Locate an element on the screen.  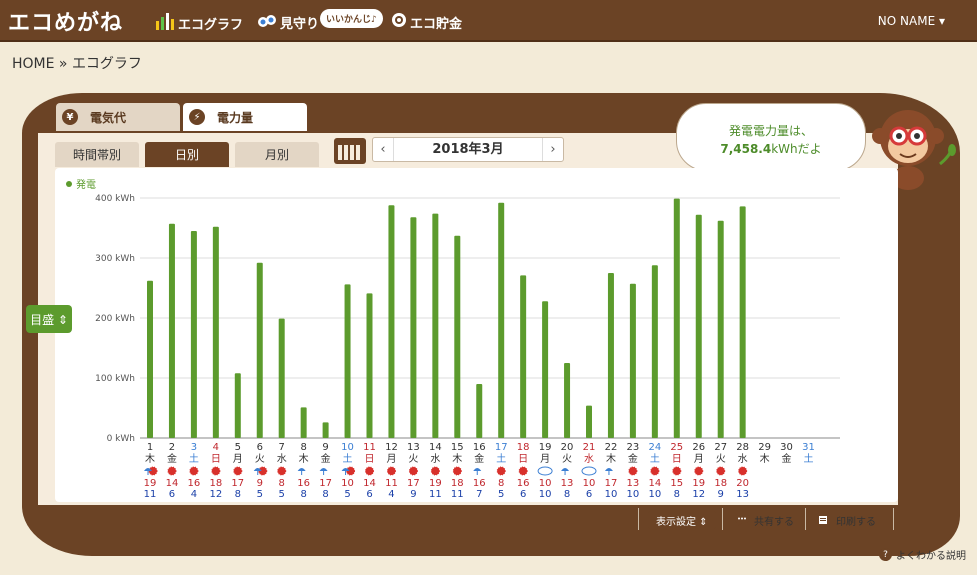
x-day-label: 26 is located at coordinates (698, 447).